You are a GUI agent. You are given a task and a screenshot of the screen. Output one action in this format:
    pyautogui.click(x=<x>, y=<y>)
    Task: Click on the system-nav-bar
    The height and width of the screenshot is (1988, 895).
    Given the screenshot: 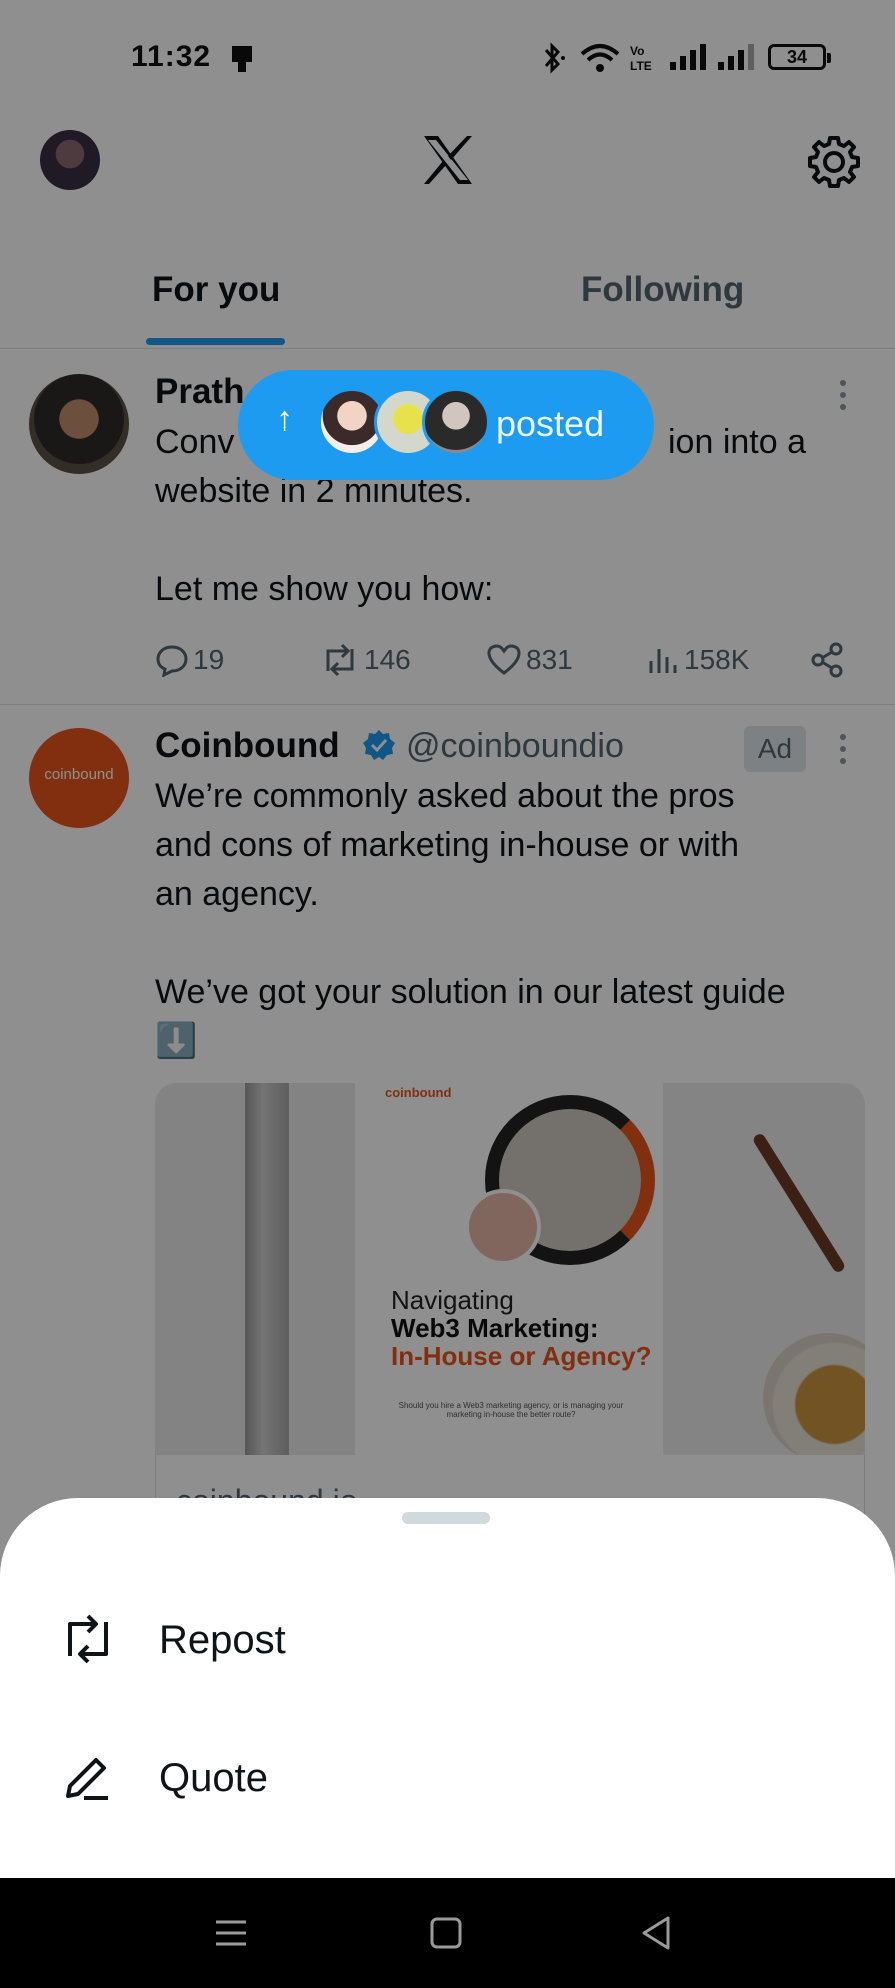 What is the action you would take?
    pyautogui.click(x=447, y=1933)
    